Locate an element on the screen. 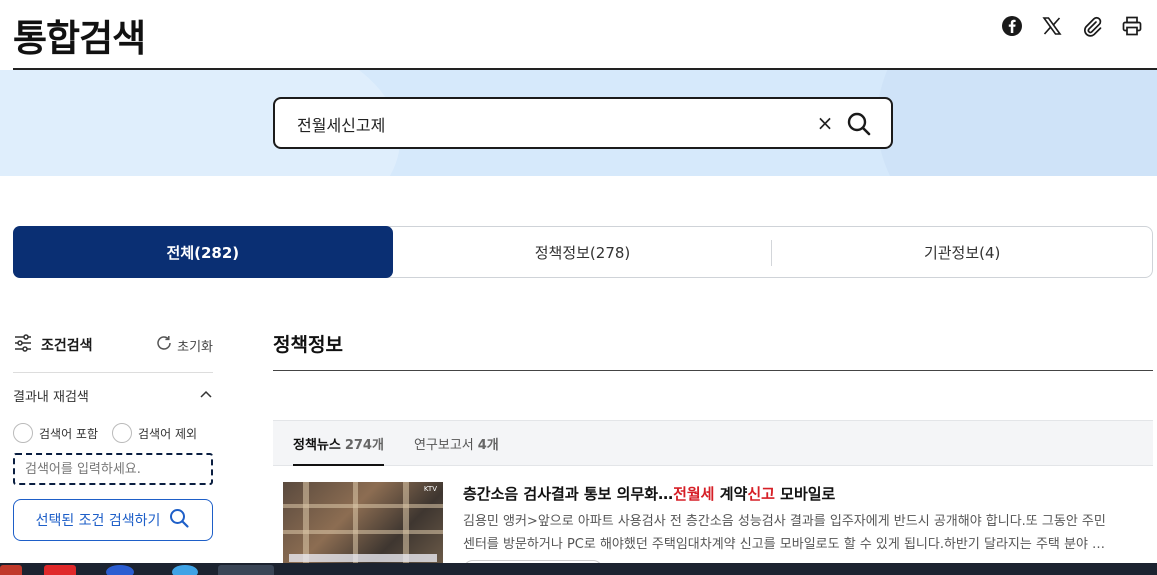 Image resolution: width=1157 pixels, height=575 pixels. sliders-icon is located at coordinates (23, 345).